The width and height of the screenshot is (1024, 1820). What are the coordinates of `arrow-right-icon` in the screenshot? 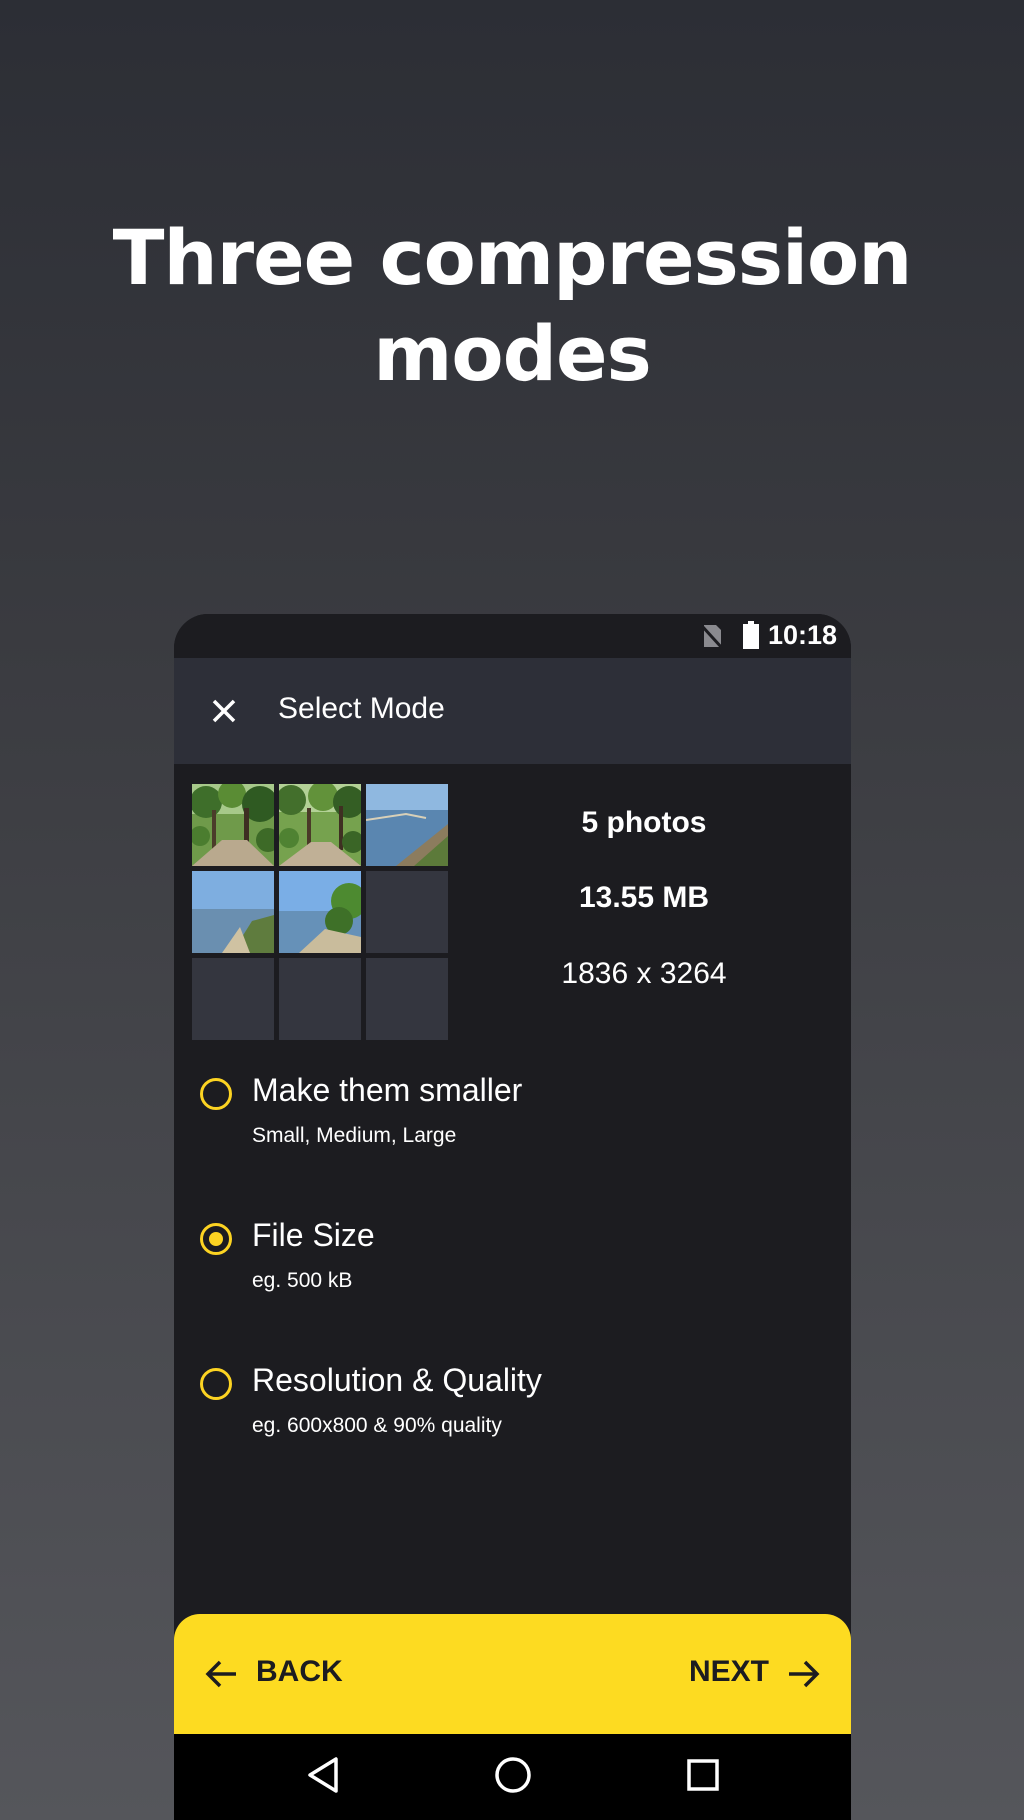 It's located at (804, 1674).